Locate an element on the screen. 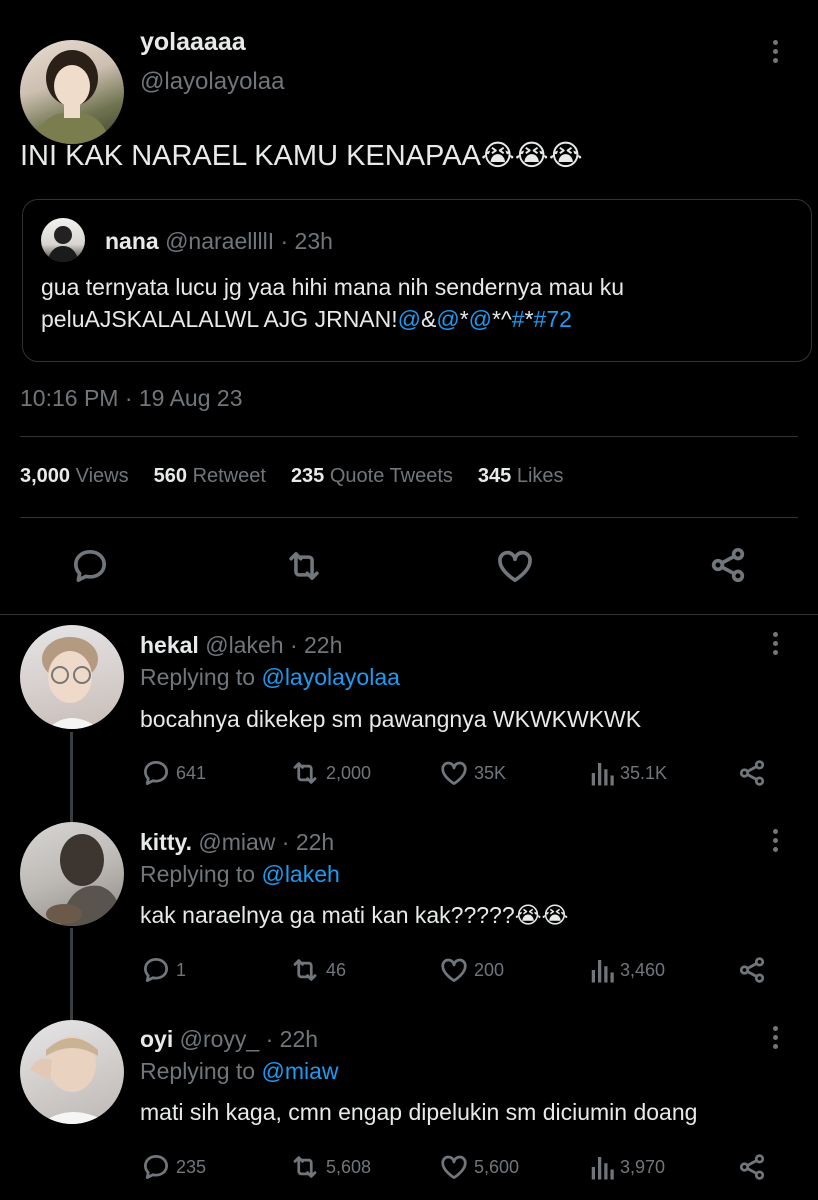  like-count-button: 200 is located at coordinates (471, 970).